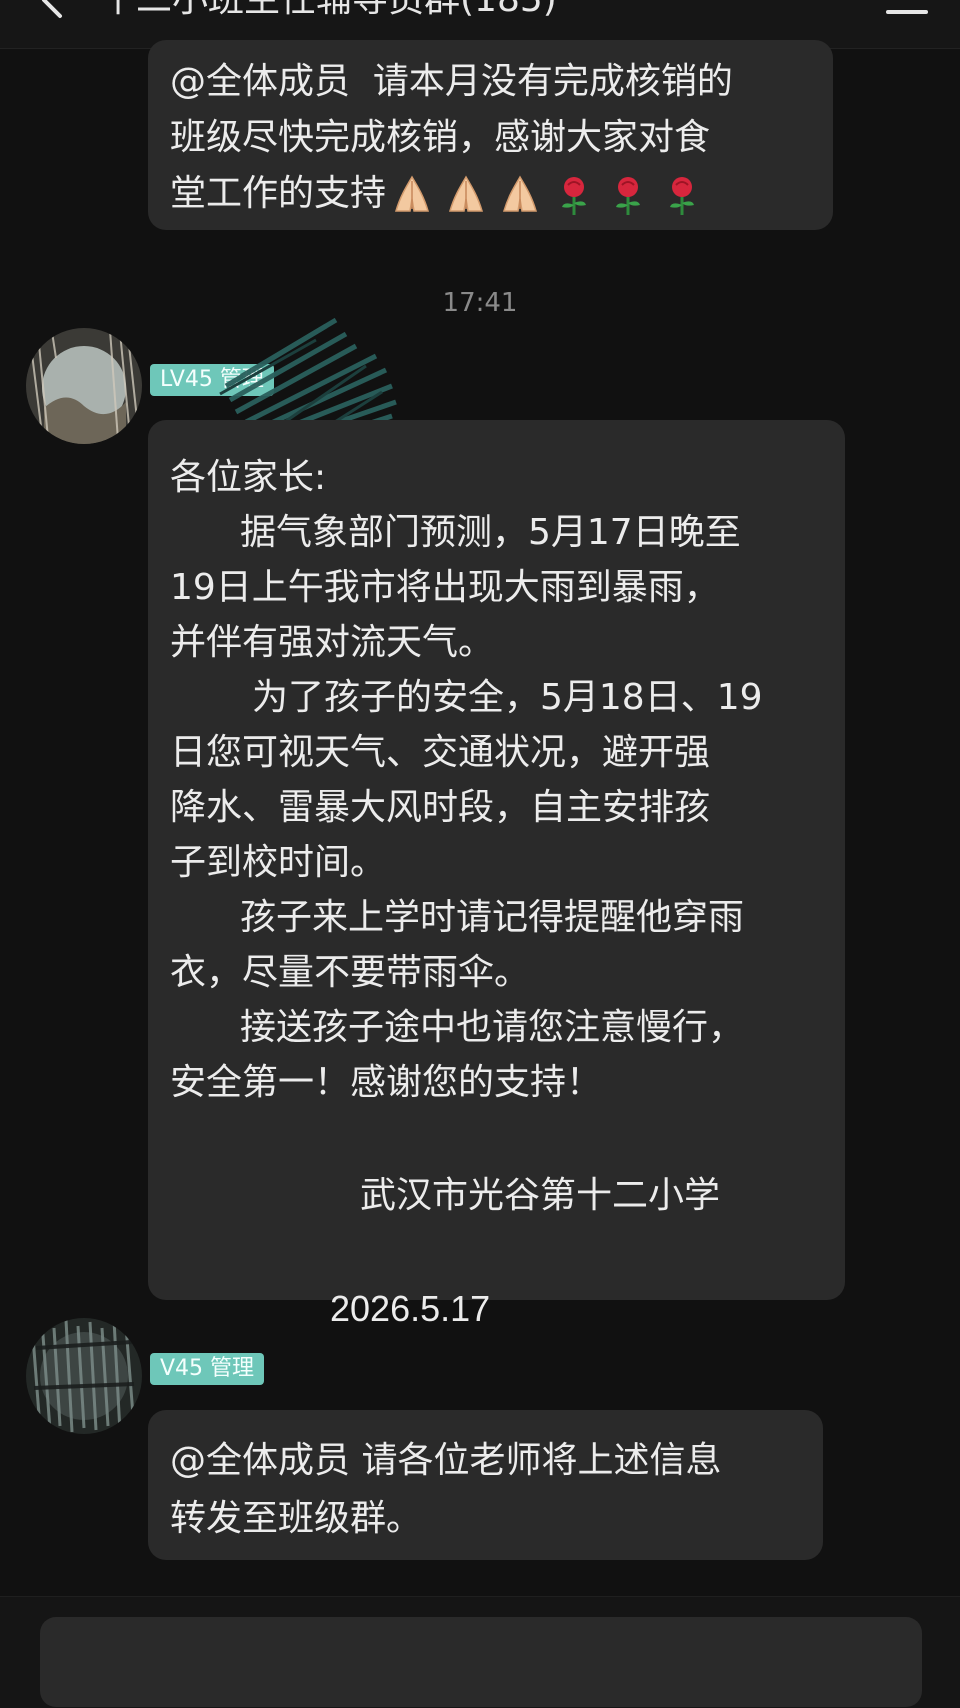 The image size is (960, 1708). Describe the element at coordinates (440, 752) in the screenshot. I see `notice-line: 日您可视天气、交通状况，避开强` at that location.